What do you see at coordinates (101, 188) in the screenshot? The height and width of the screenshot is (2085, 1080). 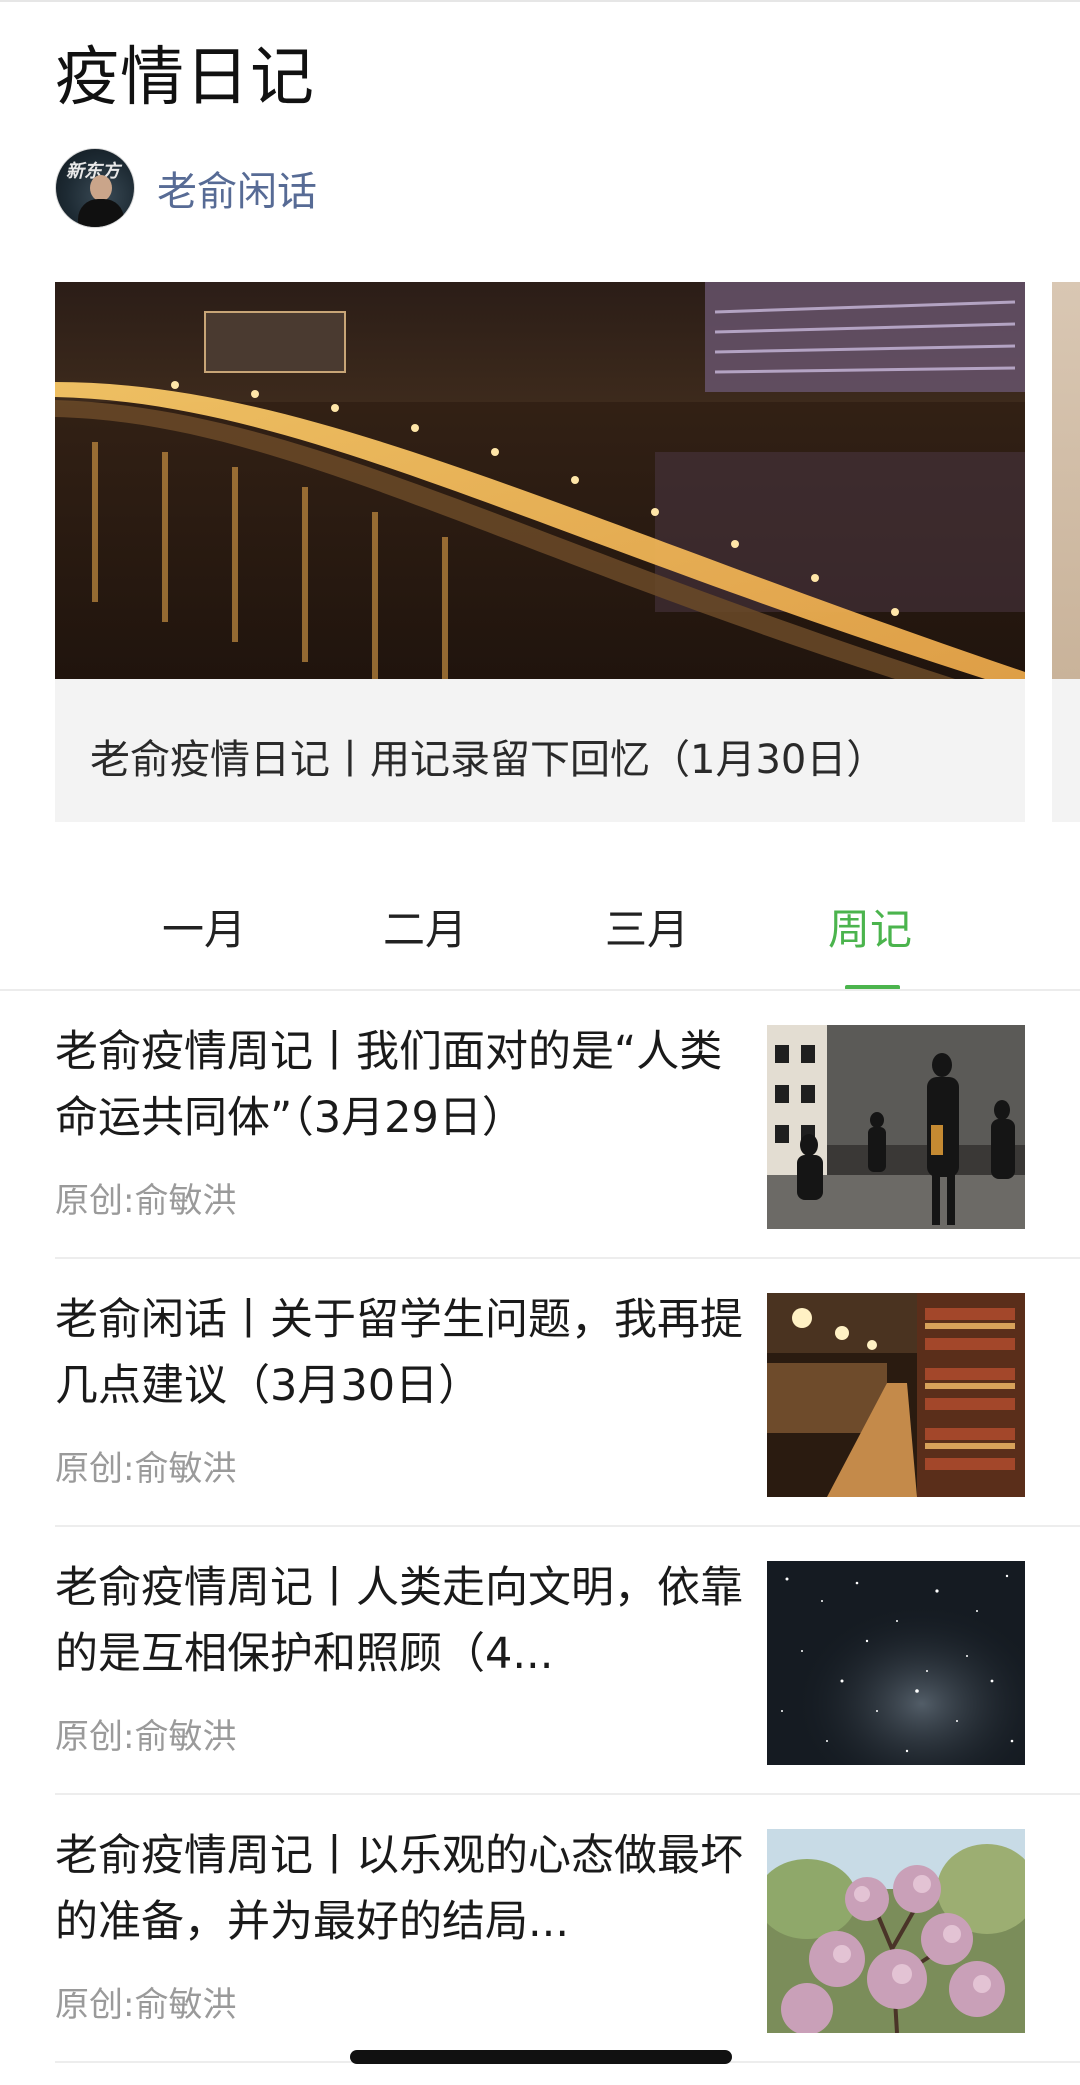 I see `avatar-head` at bounding box center [101, 188].